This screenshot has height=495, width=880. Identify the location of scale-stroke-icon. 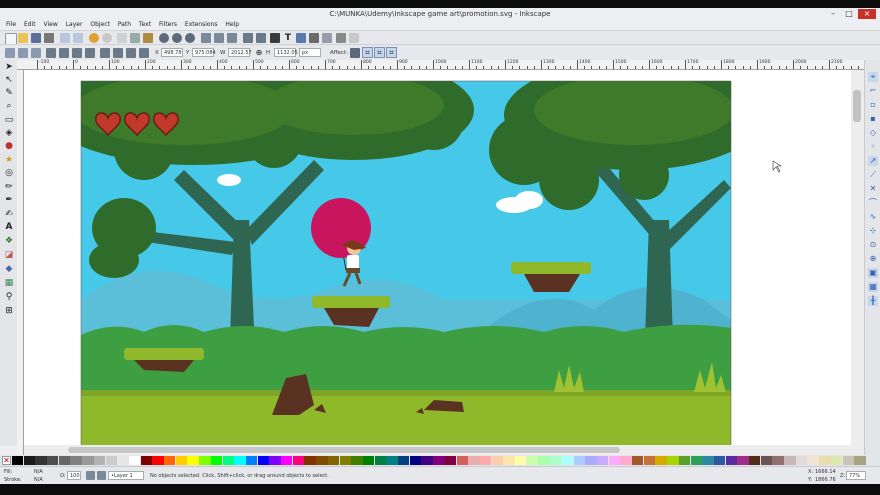
(355, 53).